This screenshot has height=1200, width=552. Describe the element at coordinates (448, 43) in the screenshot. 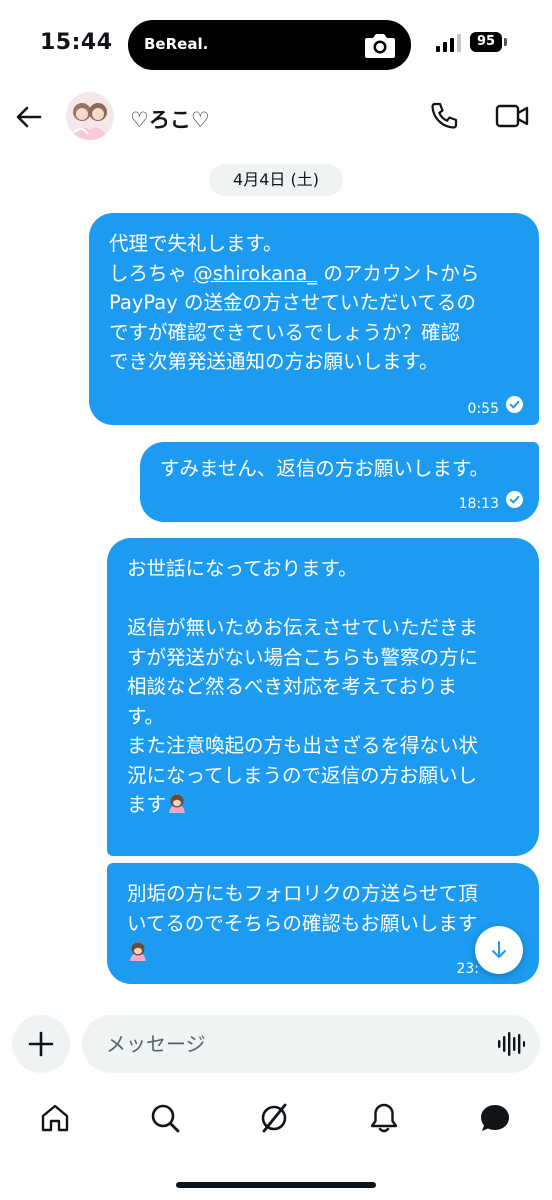

I see `signal-icon` at that location.